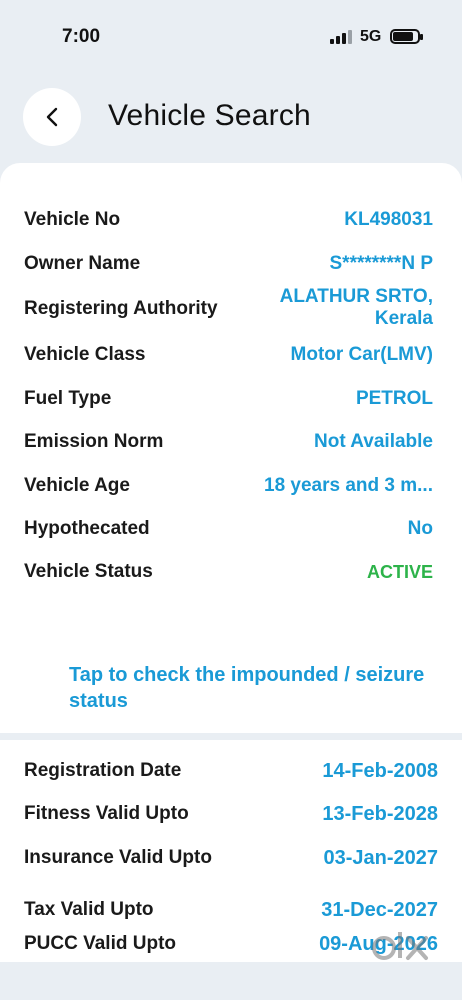 The height and width of the screenshot is (1000, 462). Describe the element at coordinates (399, 572) in the screenshot. I see `vehicle-status-badge: ACTIVE` at that location.